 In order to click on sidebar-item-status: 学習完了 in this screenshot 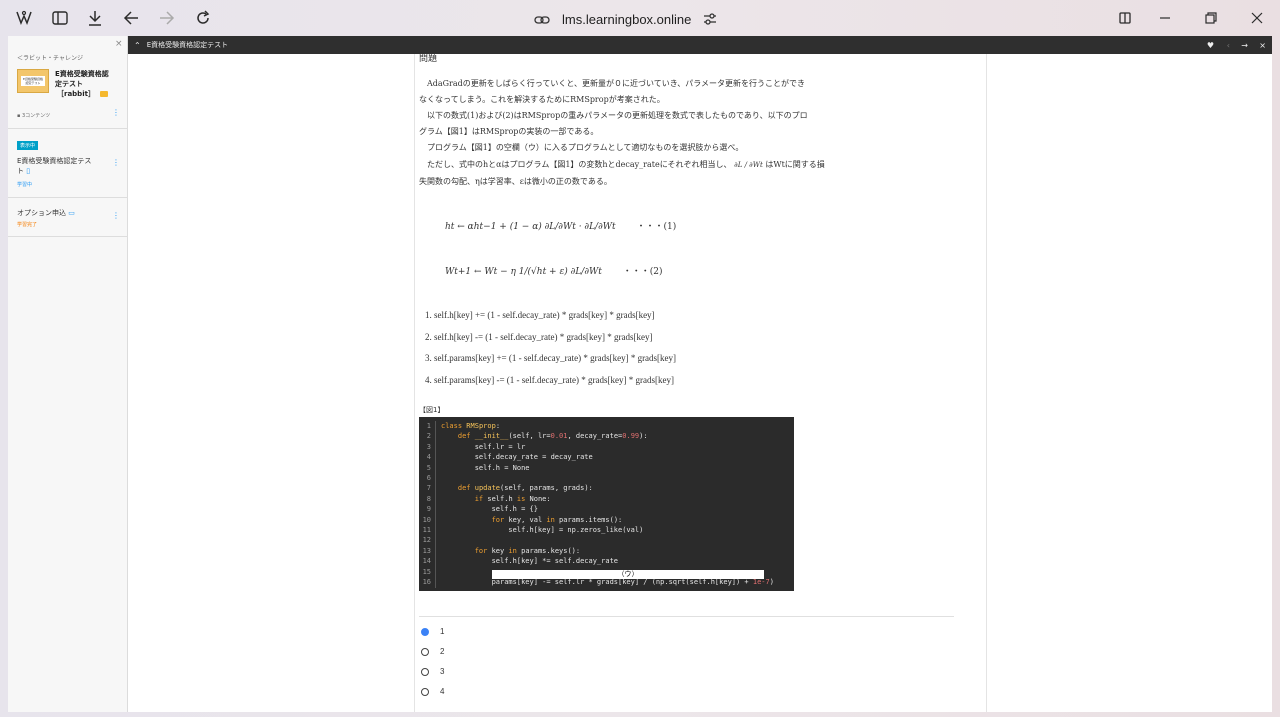, I will do `click(27, 225)`.